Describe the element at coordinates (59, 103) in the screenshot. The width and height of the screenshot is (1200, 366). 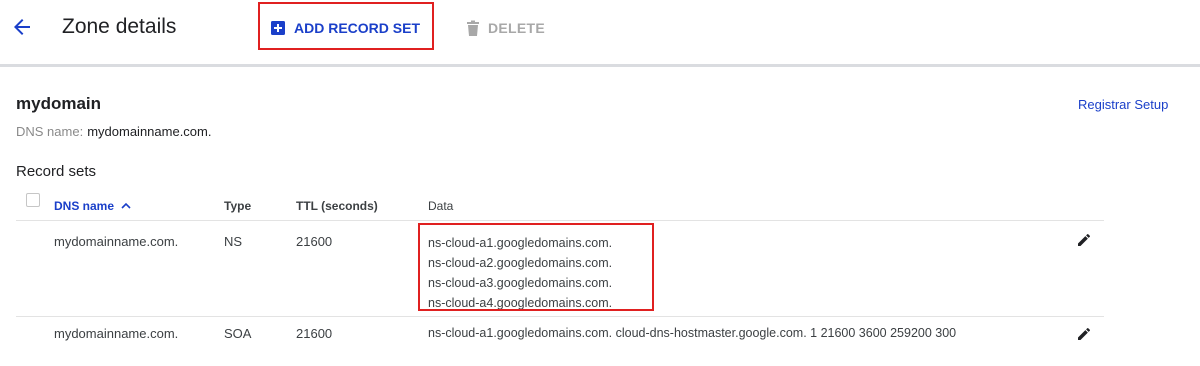
I see `zone-name: mydomain` at that location.